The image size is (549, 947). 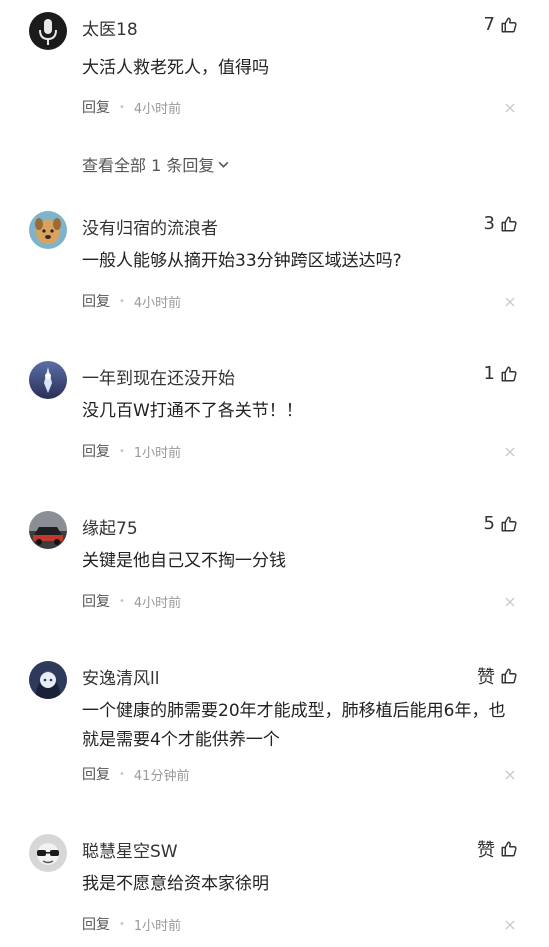 What do you see at coordinates (175, 68) in the screenshot?
I see `comment-text: 大活人救老死人，值得吗` at bounding box center [175, 68].